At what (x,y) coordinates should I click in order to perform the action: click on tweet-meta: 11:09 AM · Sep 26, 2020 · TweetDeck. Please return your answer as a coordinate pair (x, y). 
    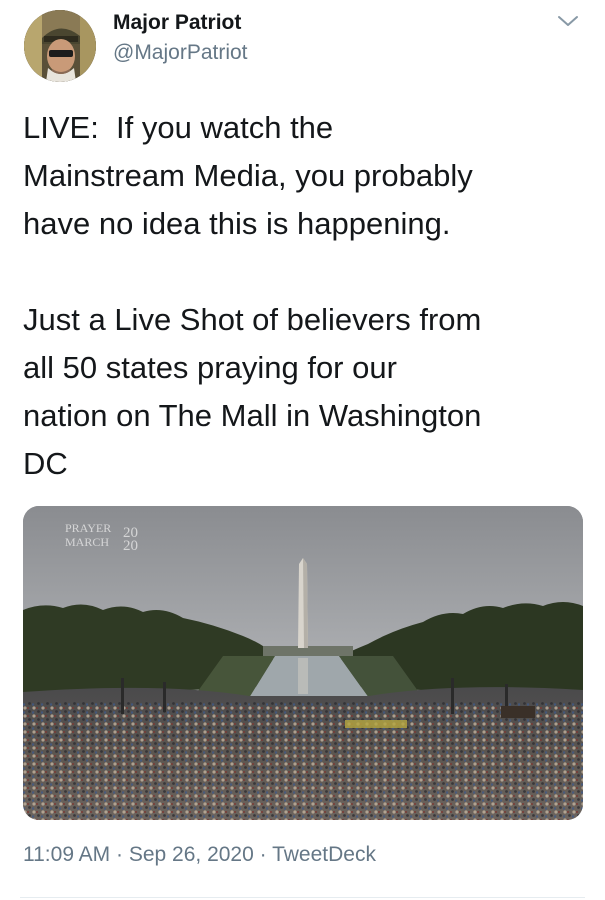
    Looking at the image, I should click on (199, 855).